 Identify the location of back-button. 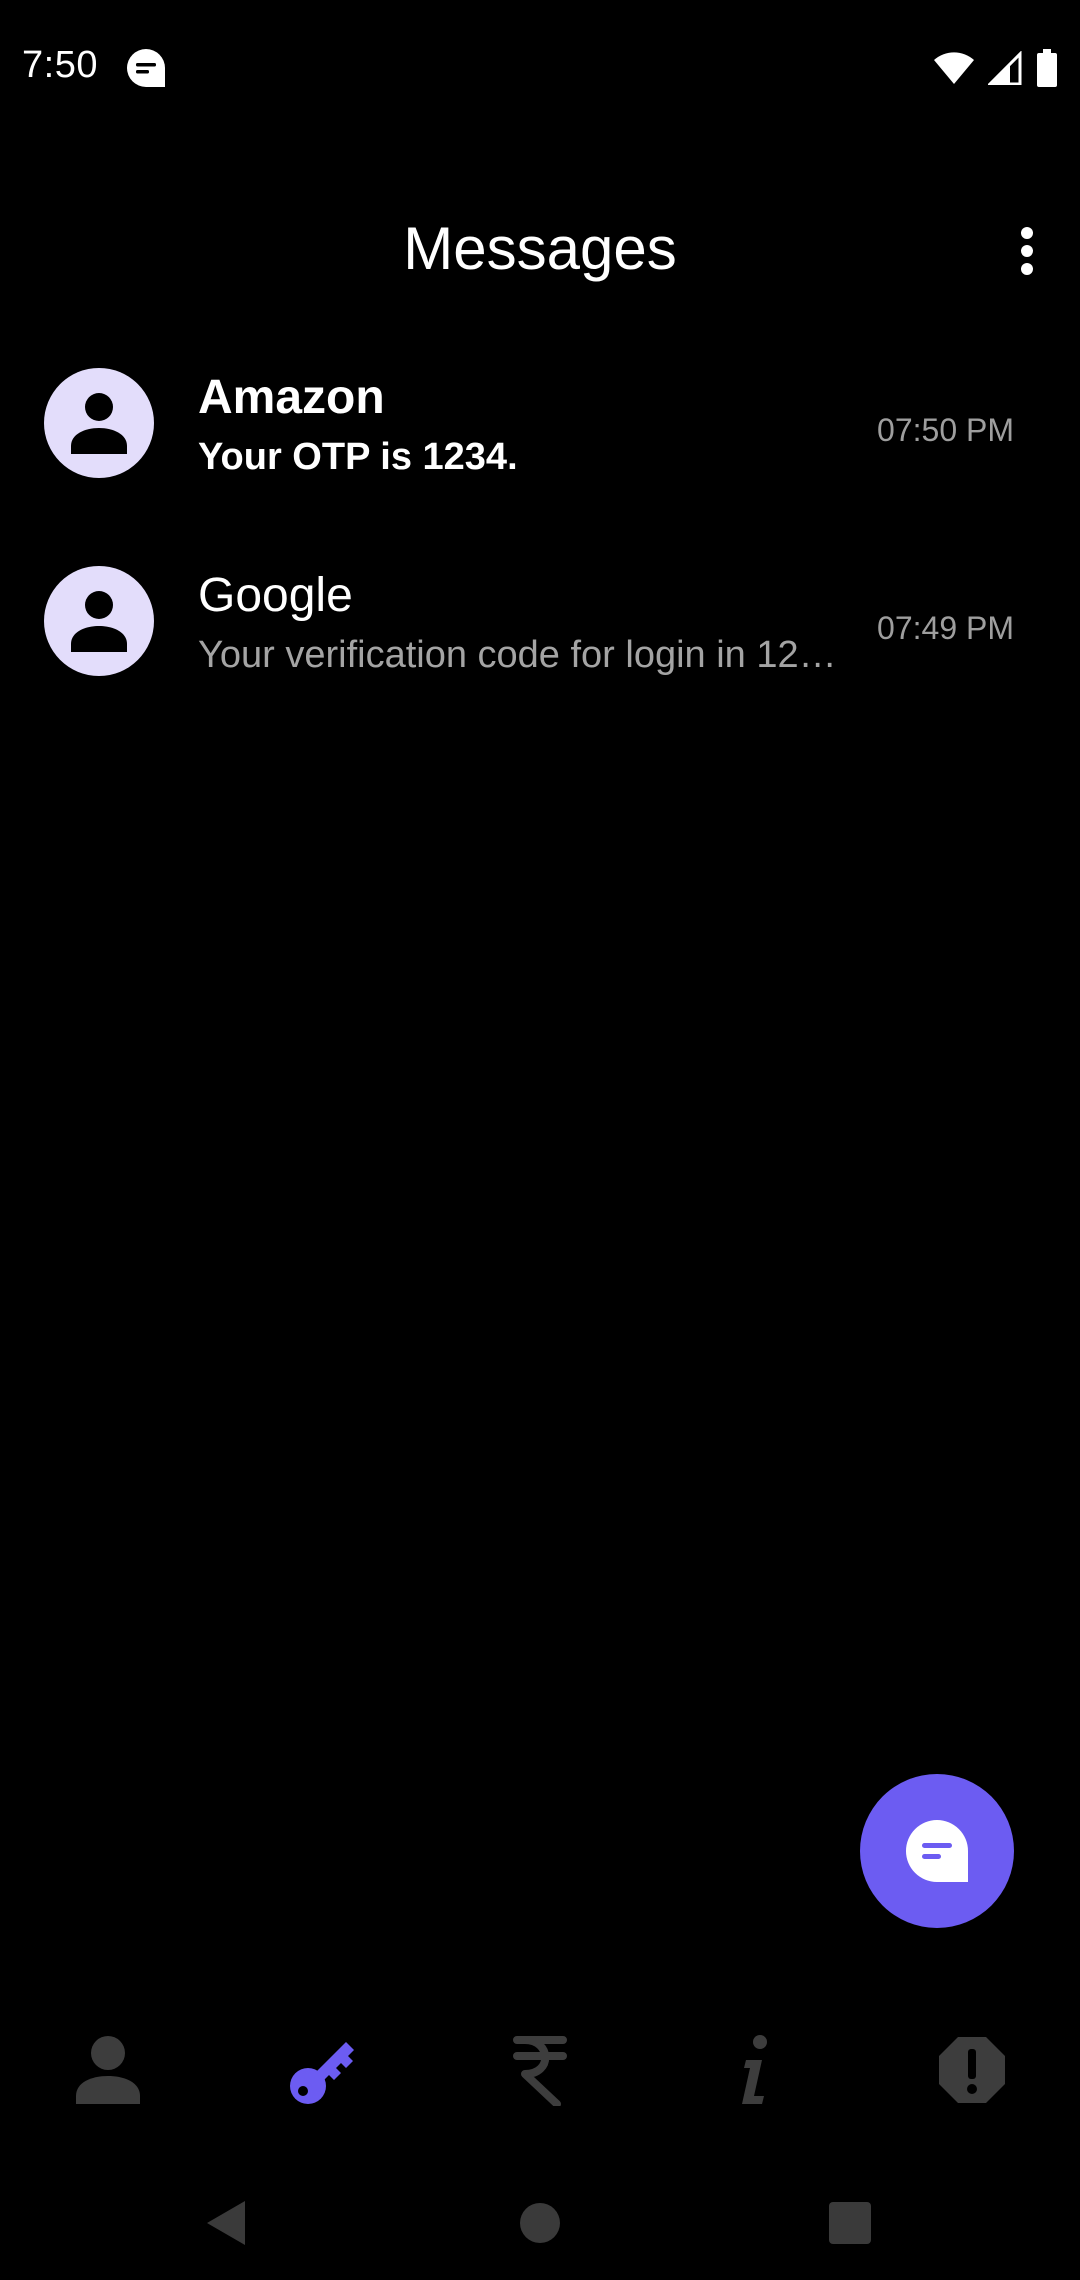
(225, 2223).